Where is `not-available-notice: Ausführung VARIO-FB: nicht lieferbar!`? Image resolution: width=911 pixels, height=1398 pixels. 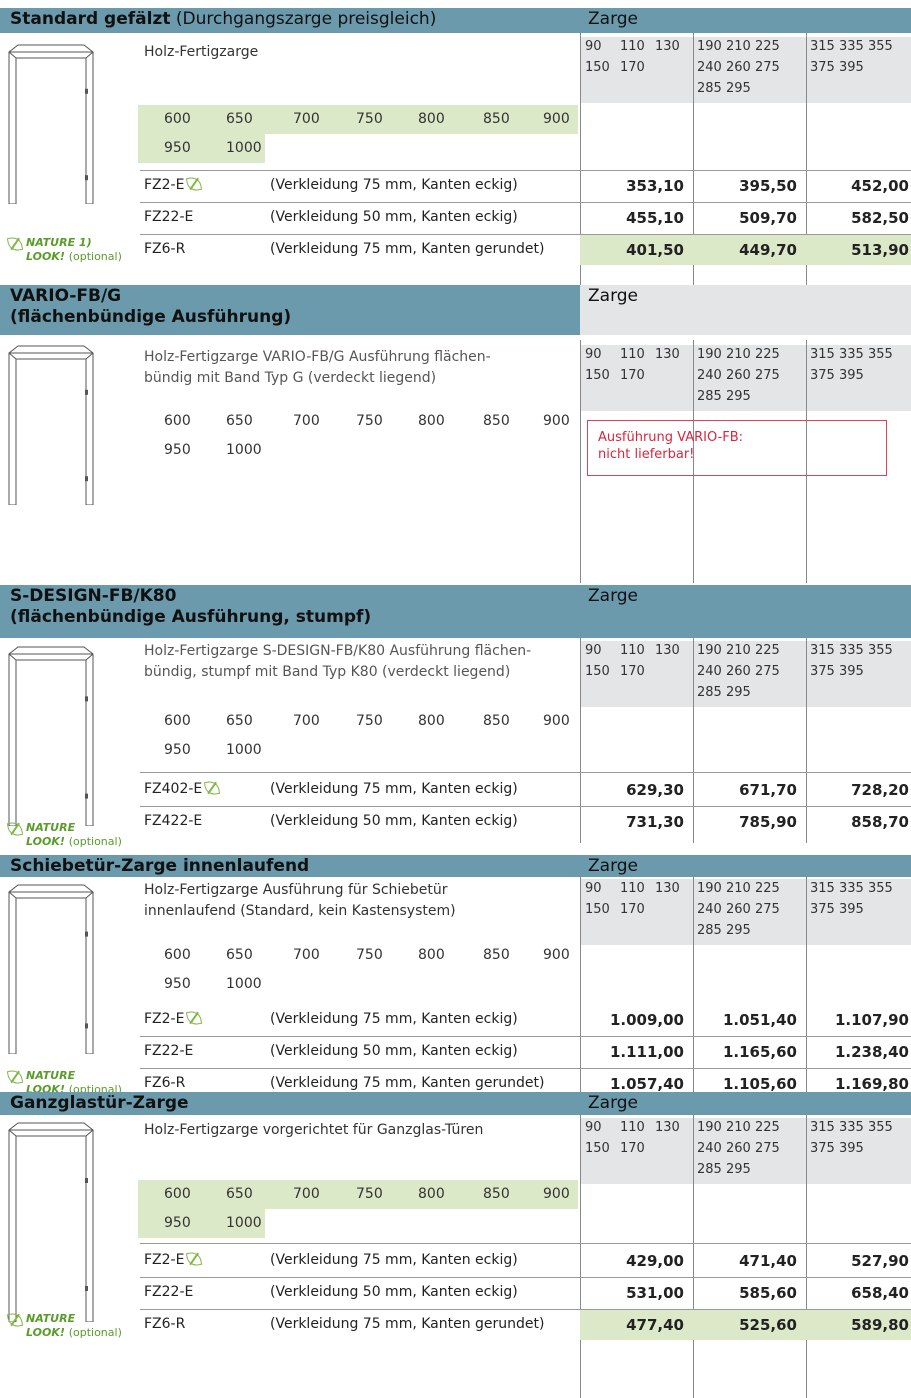
not-available-notice: Ausführung VARIO-FB: nicht lieferbar! is located at coordinates (737, 448).